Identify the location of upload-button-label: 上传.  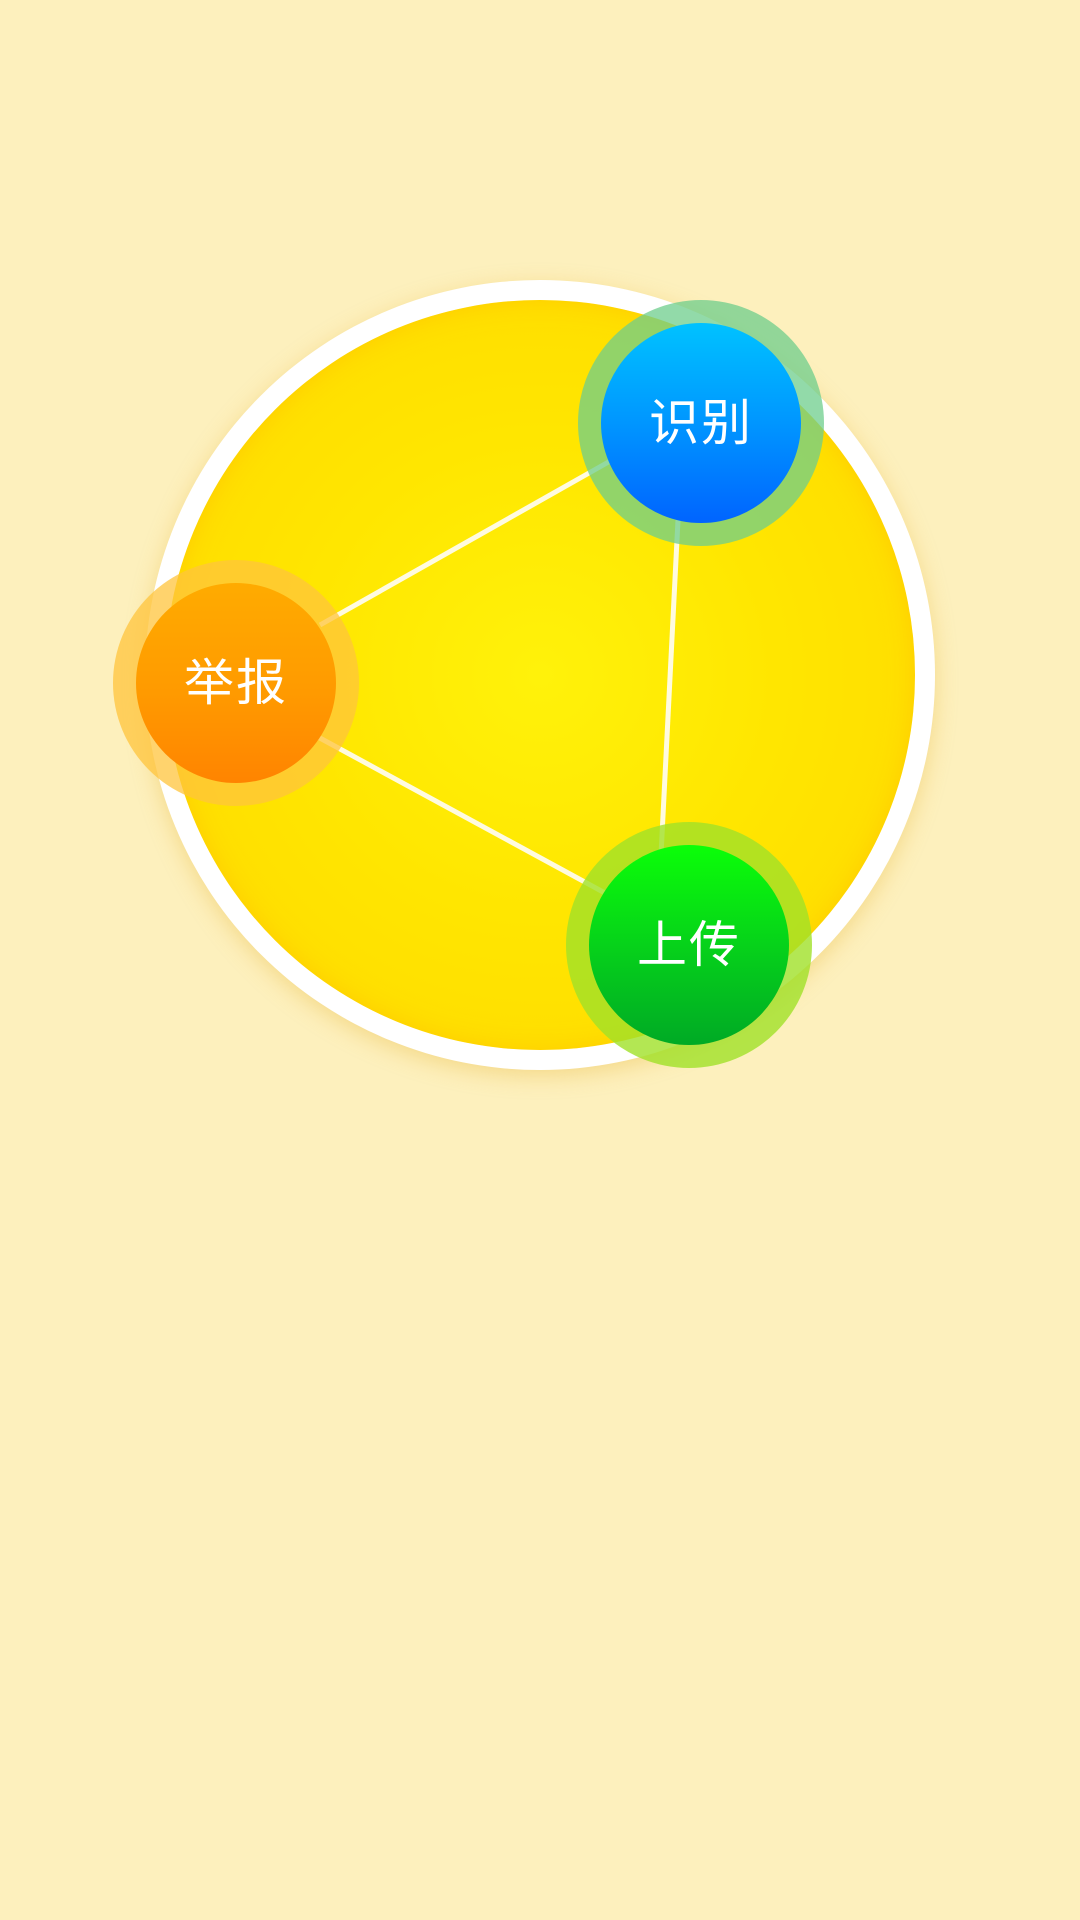
(689, 945).